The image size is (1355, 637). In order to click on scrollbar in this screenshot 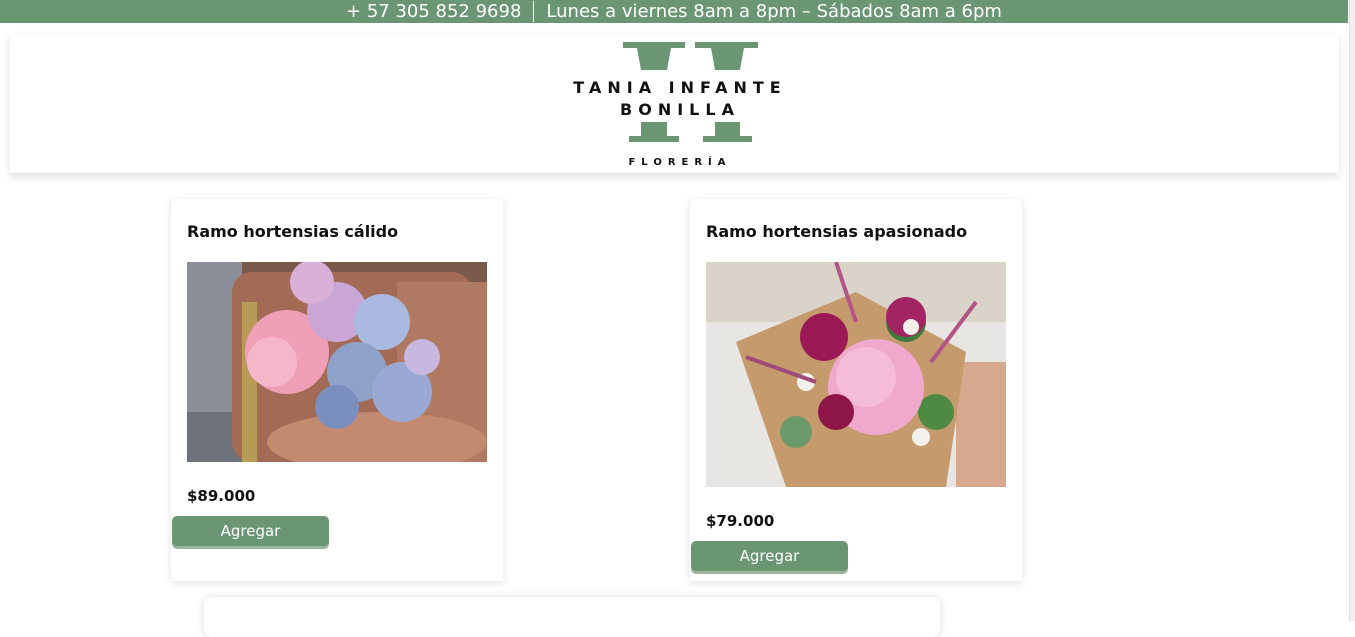, I will do `click(1352, 310)`.